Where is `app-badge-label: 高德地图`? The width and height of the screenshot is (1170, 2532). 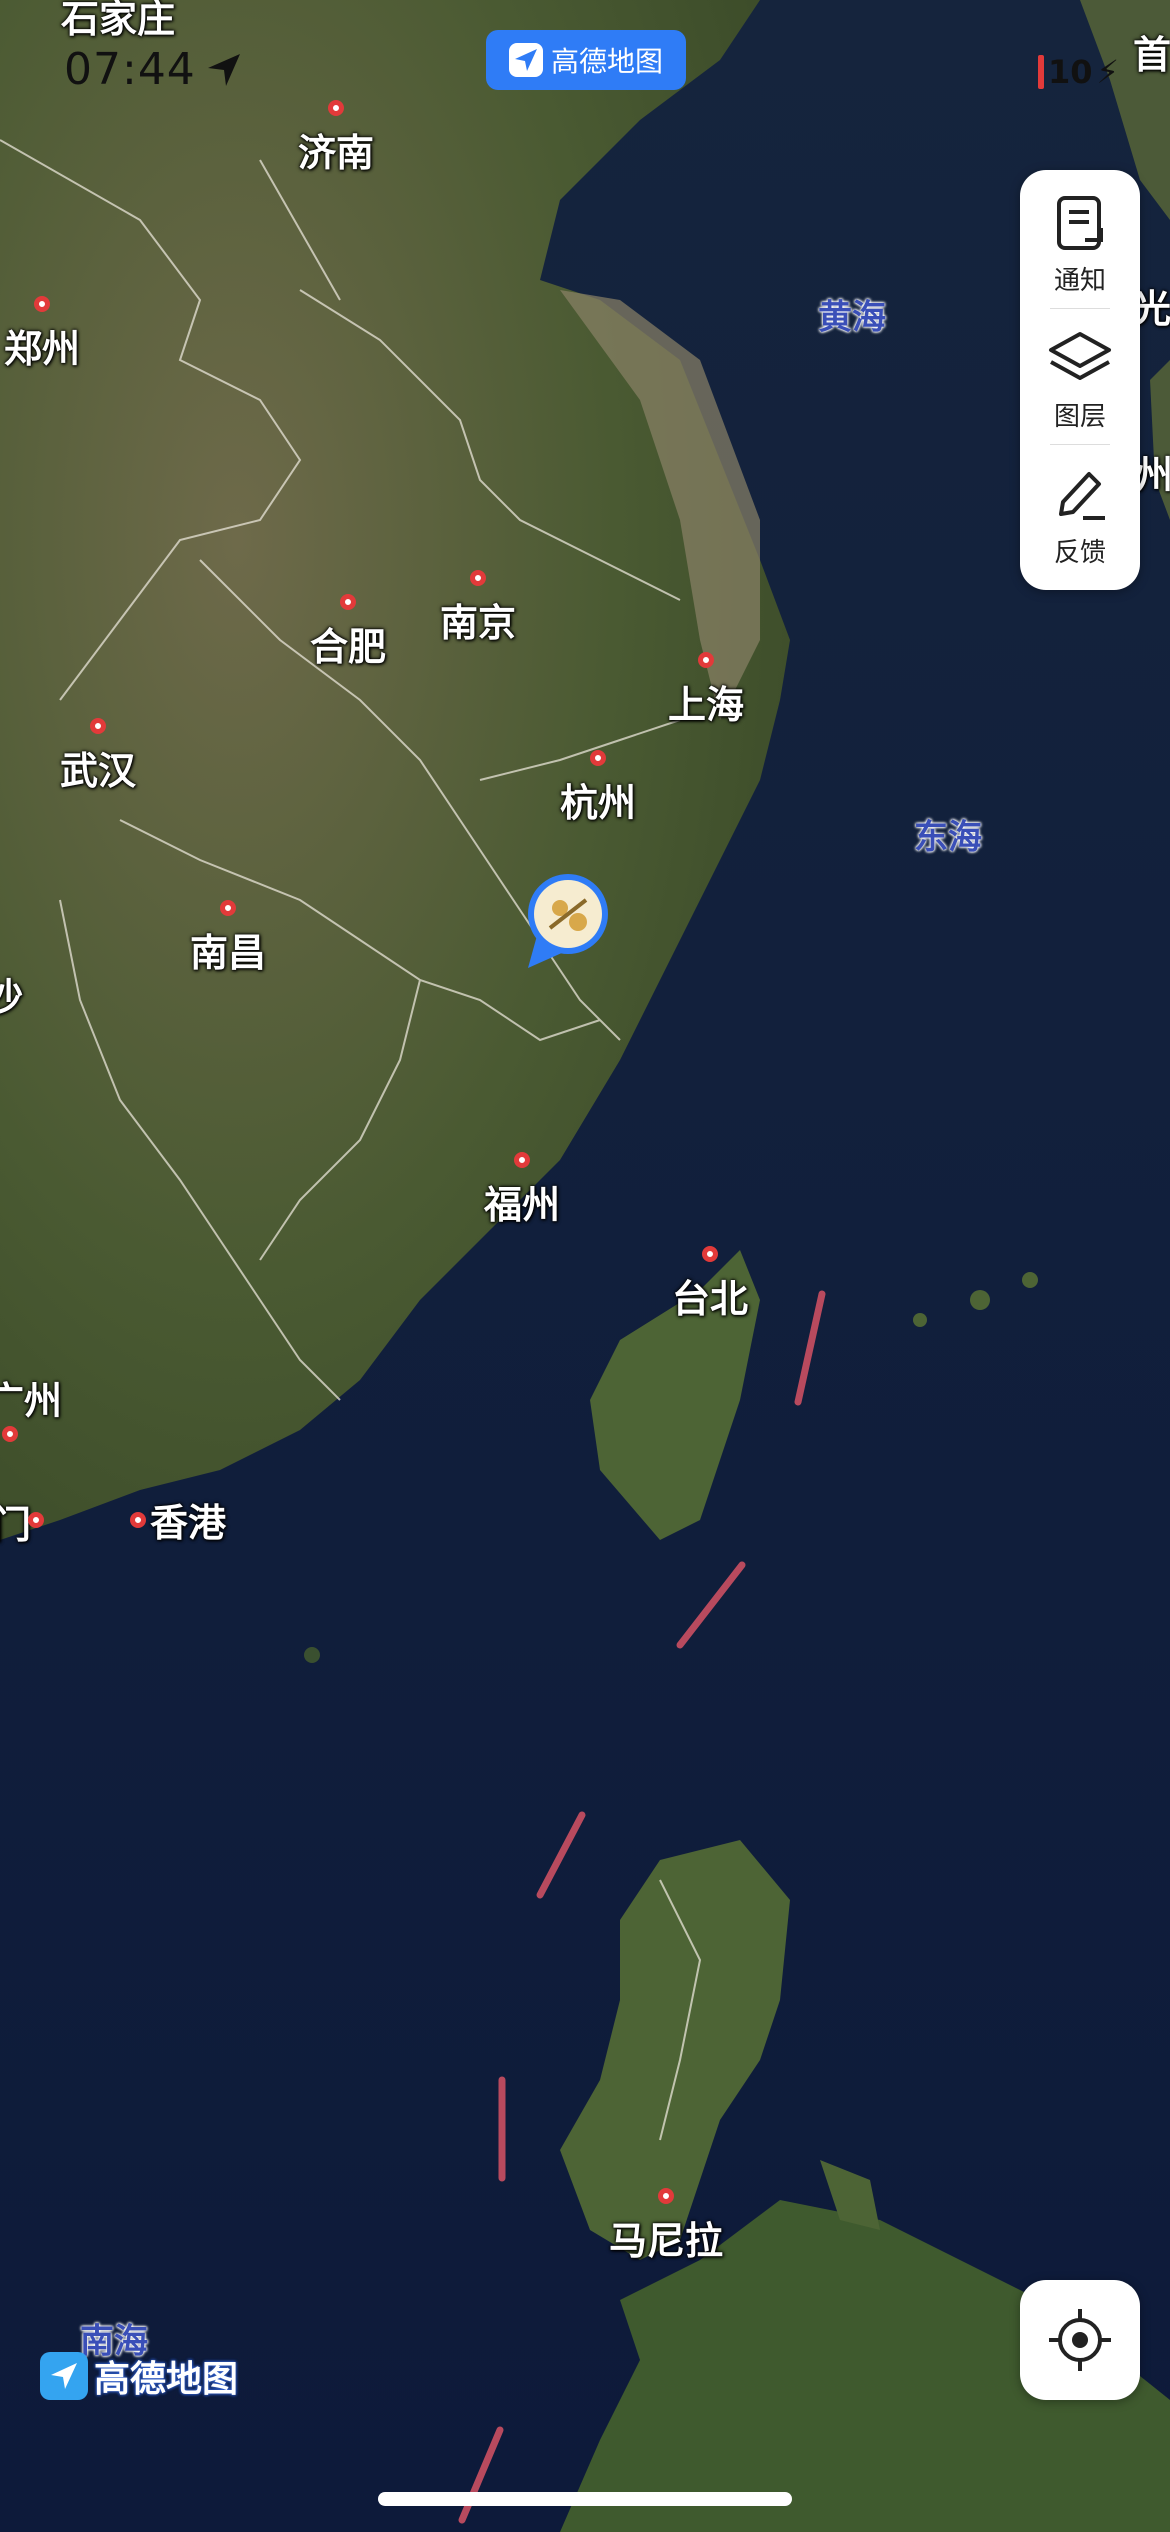 app-badge-label: 高德地图 is located at coordinates (606, 61).